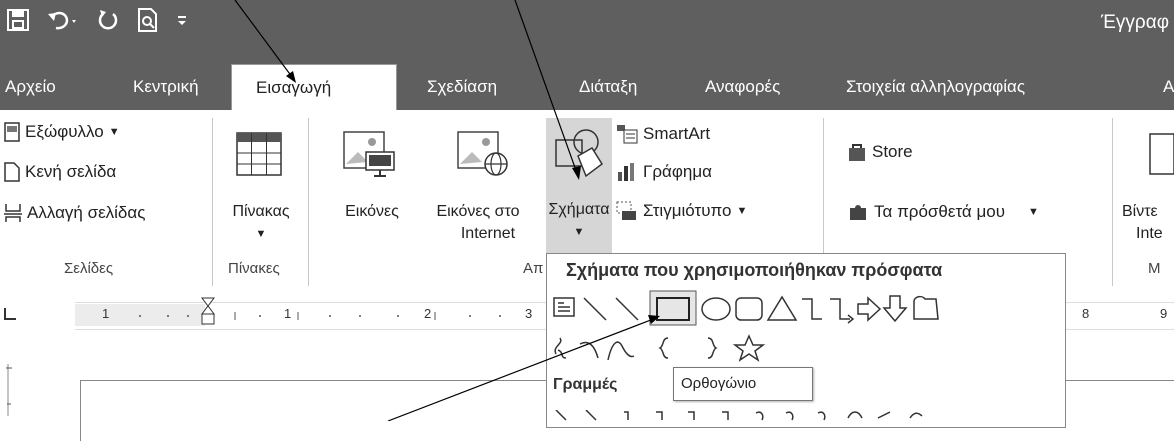 This screenshot has width=1174, height=441. I want to click on puzzle-icon, so click(858, 212).